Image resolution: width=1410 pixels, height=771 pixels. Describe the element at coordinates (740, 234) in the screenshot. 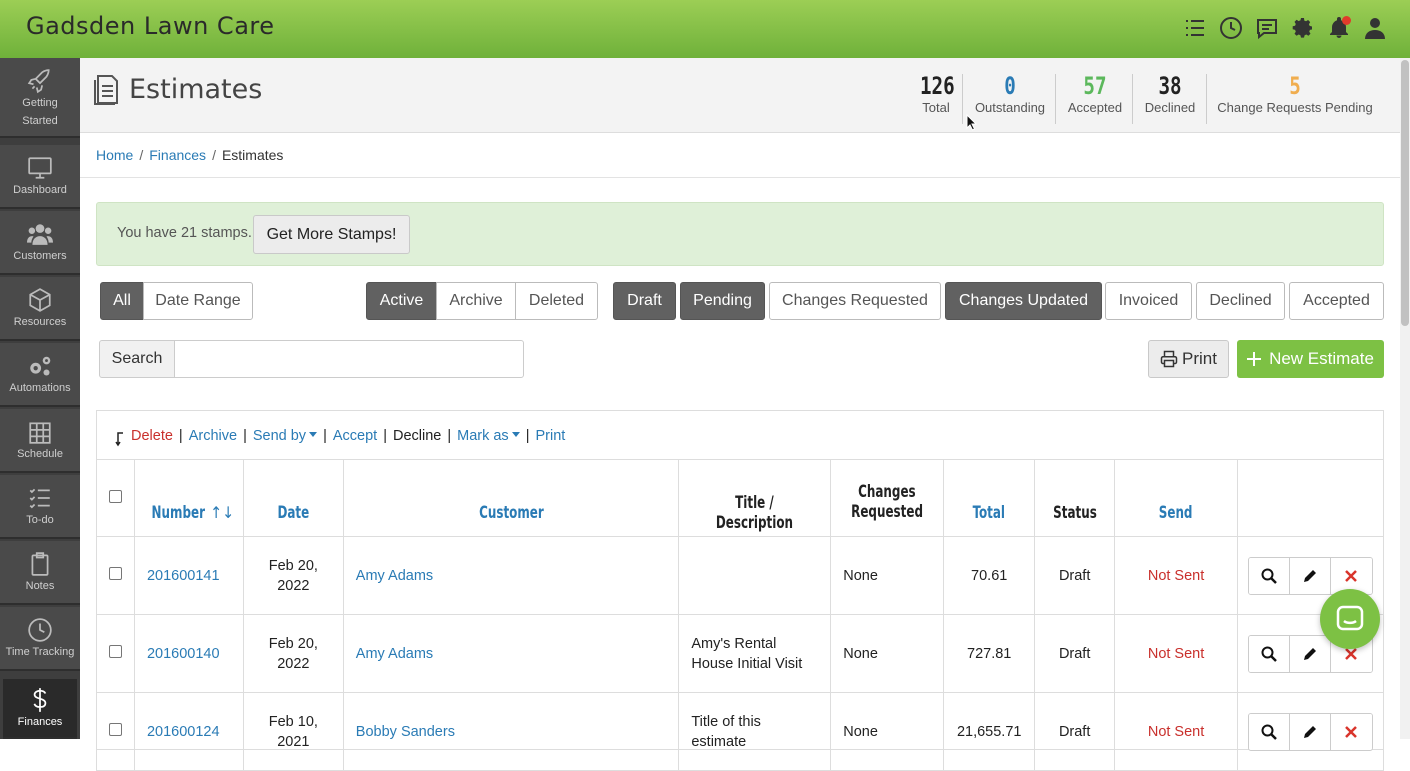

I see `stamps-alert: You have 21 stamps. Get More Stamps!` at that location.